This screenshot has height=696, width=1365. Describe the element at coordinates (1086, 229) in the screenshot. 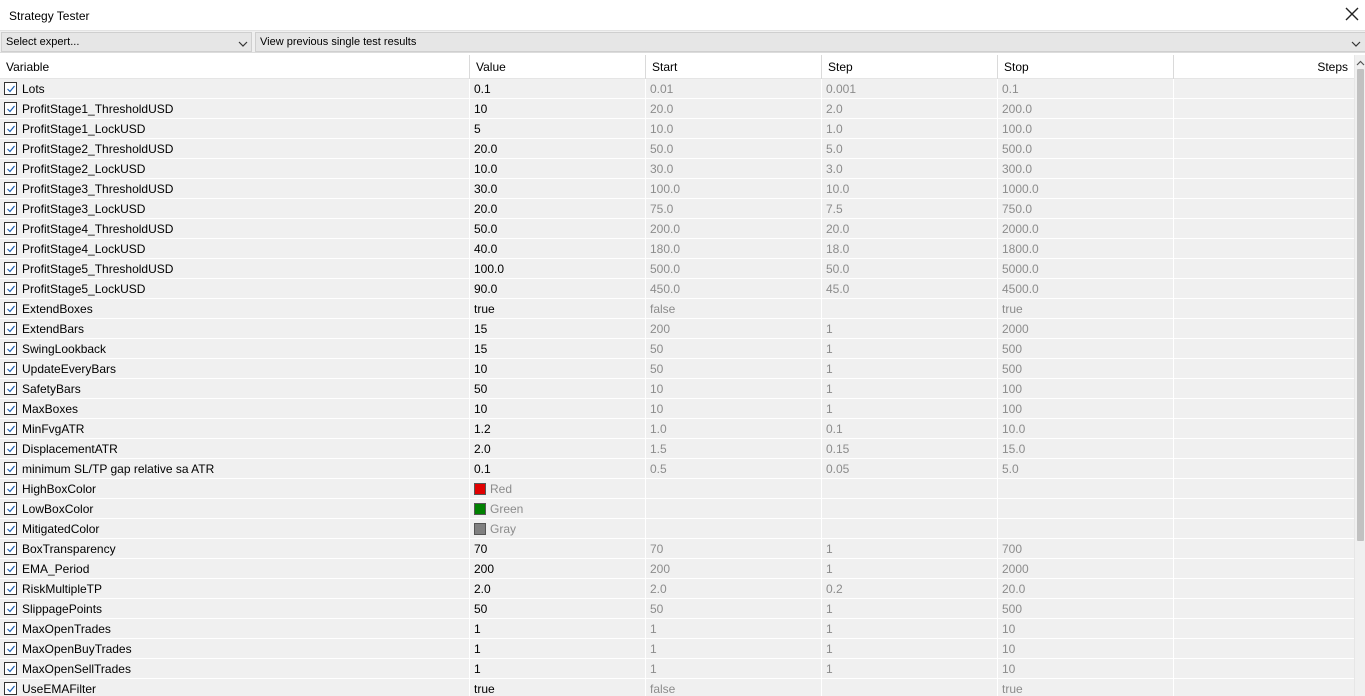

I see `stop-cell: 2000.0` at that location.